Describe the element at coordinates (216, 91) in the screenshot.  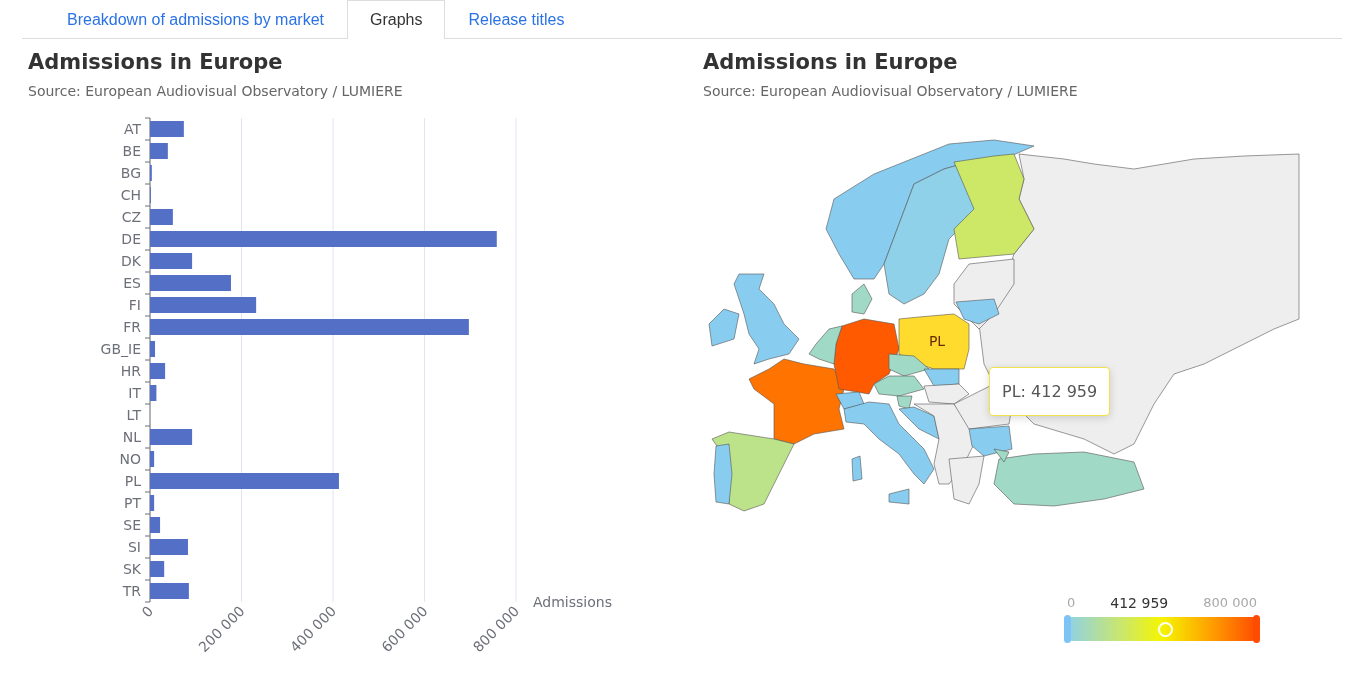
I see `chart-source: Source: European Audiovisual Observatory / LUMIERE` at that location.